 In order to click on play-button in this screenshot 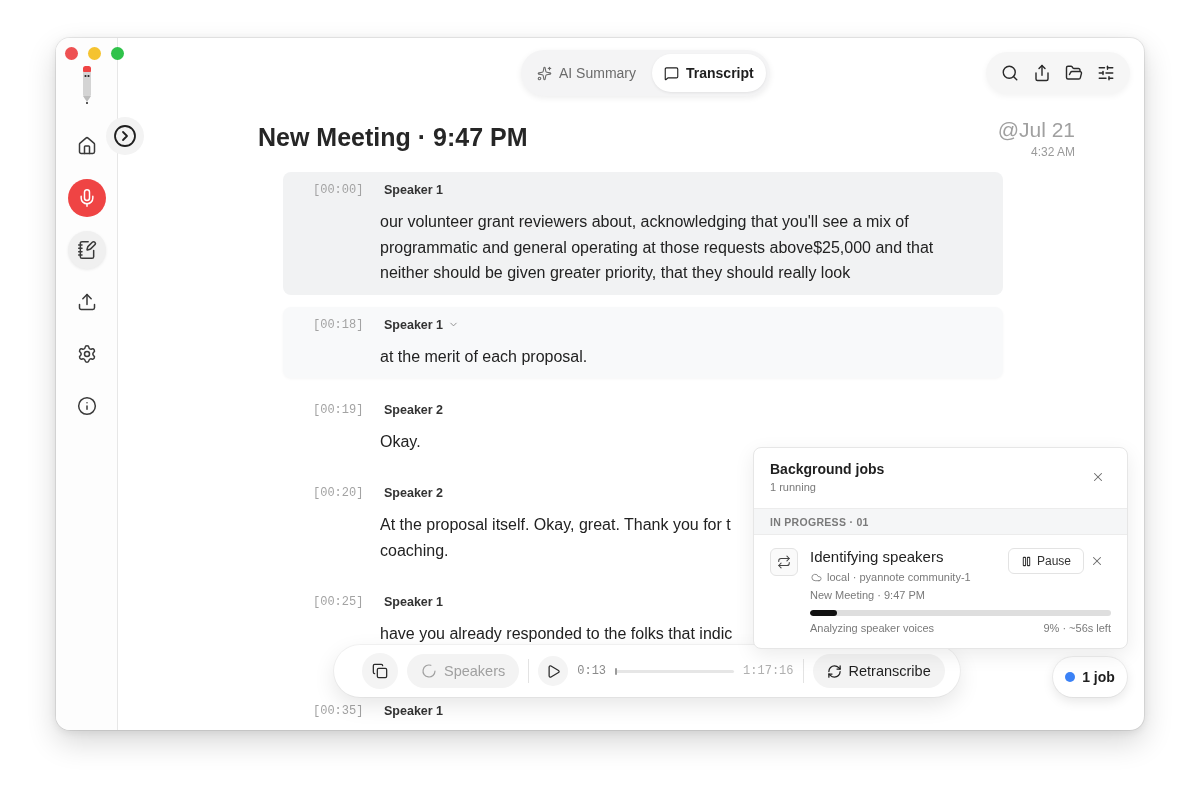, I will do `click(553, 671)`.